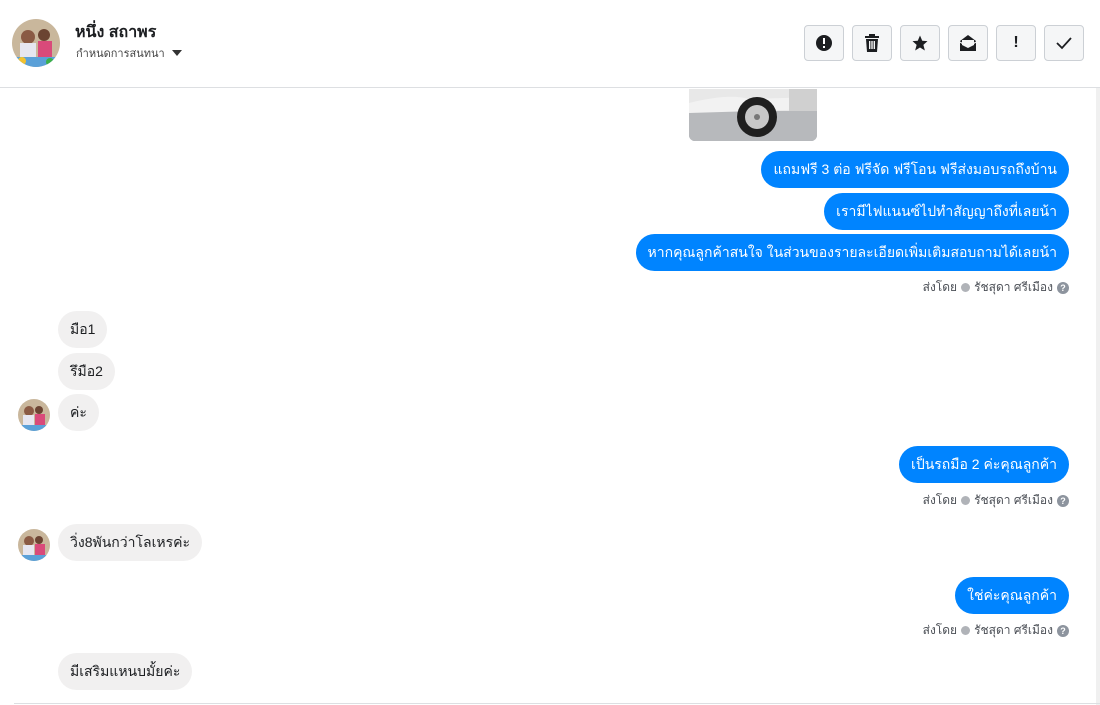 This screenshot has width=1100, height=705. Describe the element at coordinates (125, 671) in the screenshot. I see `incoming-message: มีเสริมแหนบมั้ยค่ะ` at that location.